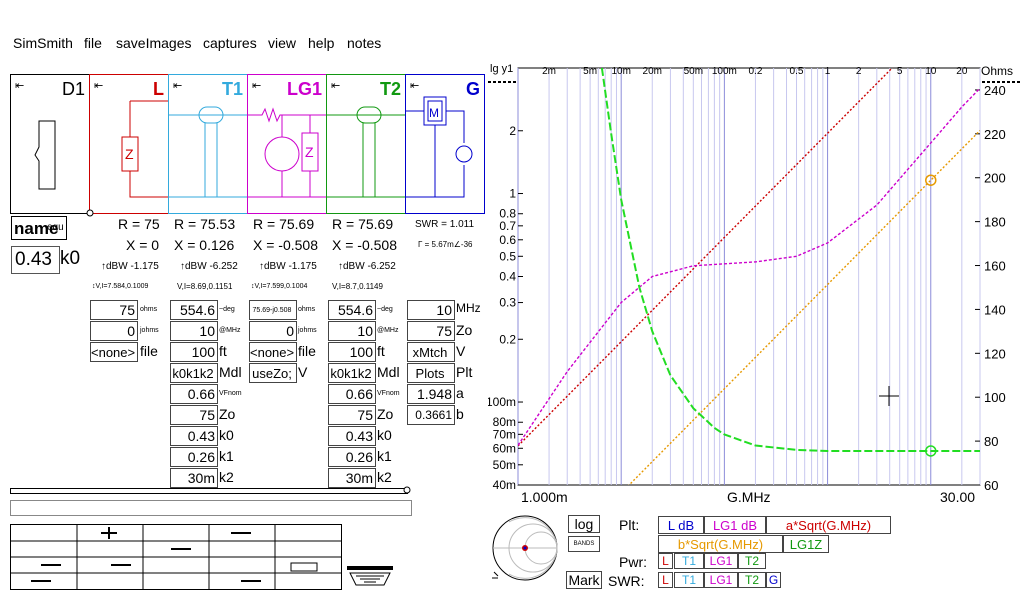 The height and width of the screenshot is (600, 1024). Describe the element at coordinates (209, 491) in the screenshot. I see `scroll-strip` at that location.